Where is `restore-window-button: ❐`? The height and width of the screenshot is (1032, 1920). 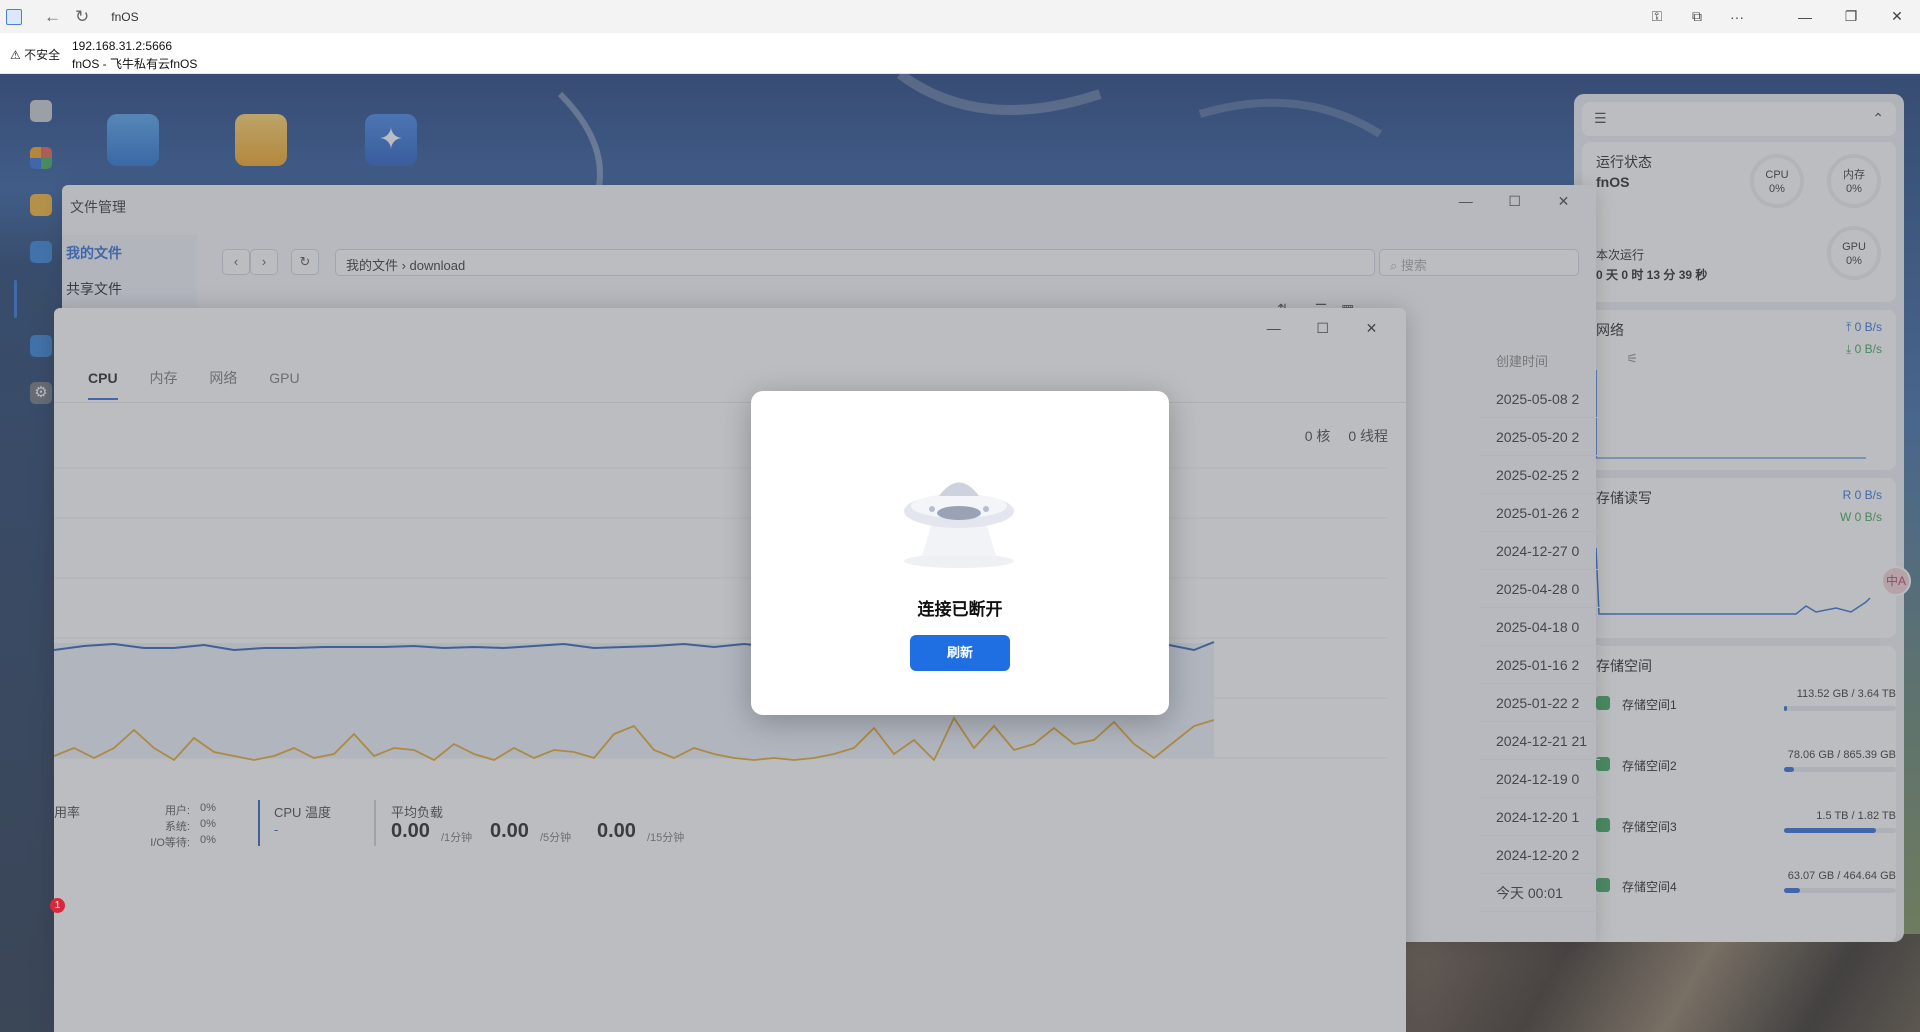 restore-window-button: ❐ is located at coordinates (1851, 16).